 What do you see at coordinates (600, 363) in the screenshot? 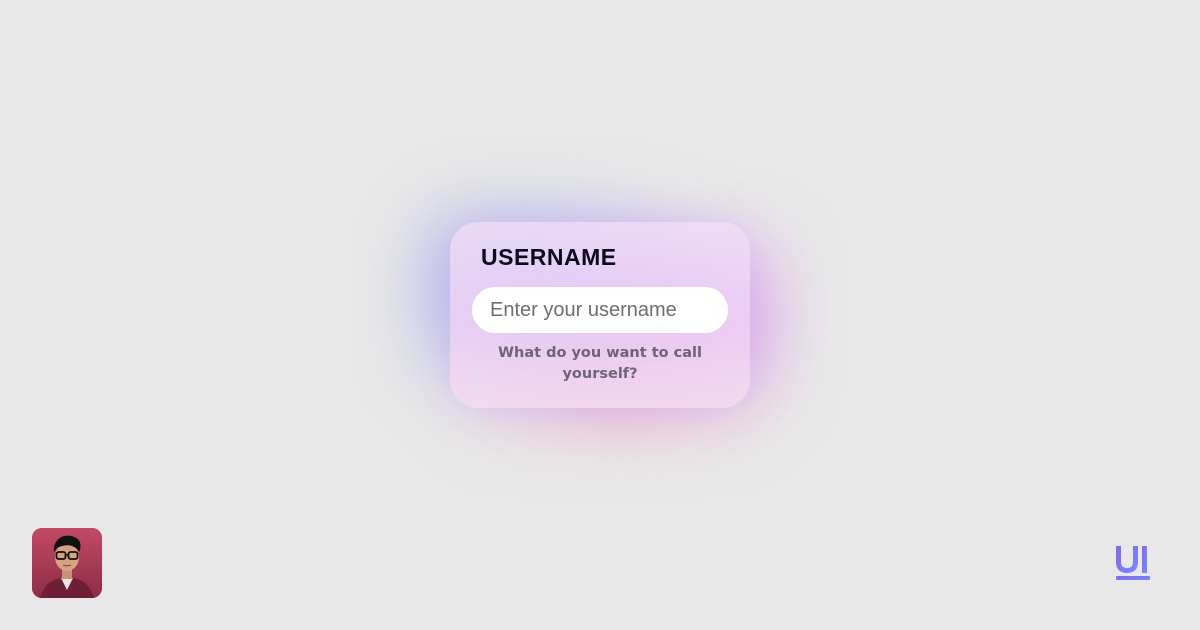
I see `username-hint: What do you want to call yourself?` at bounding box center [600, 363].